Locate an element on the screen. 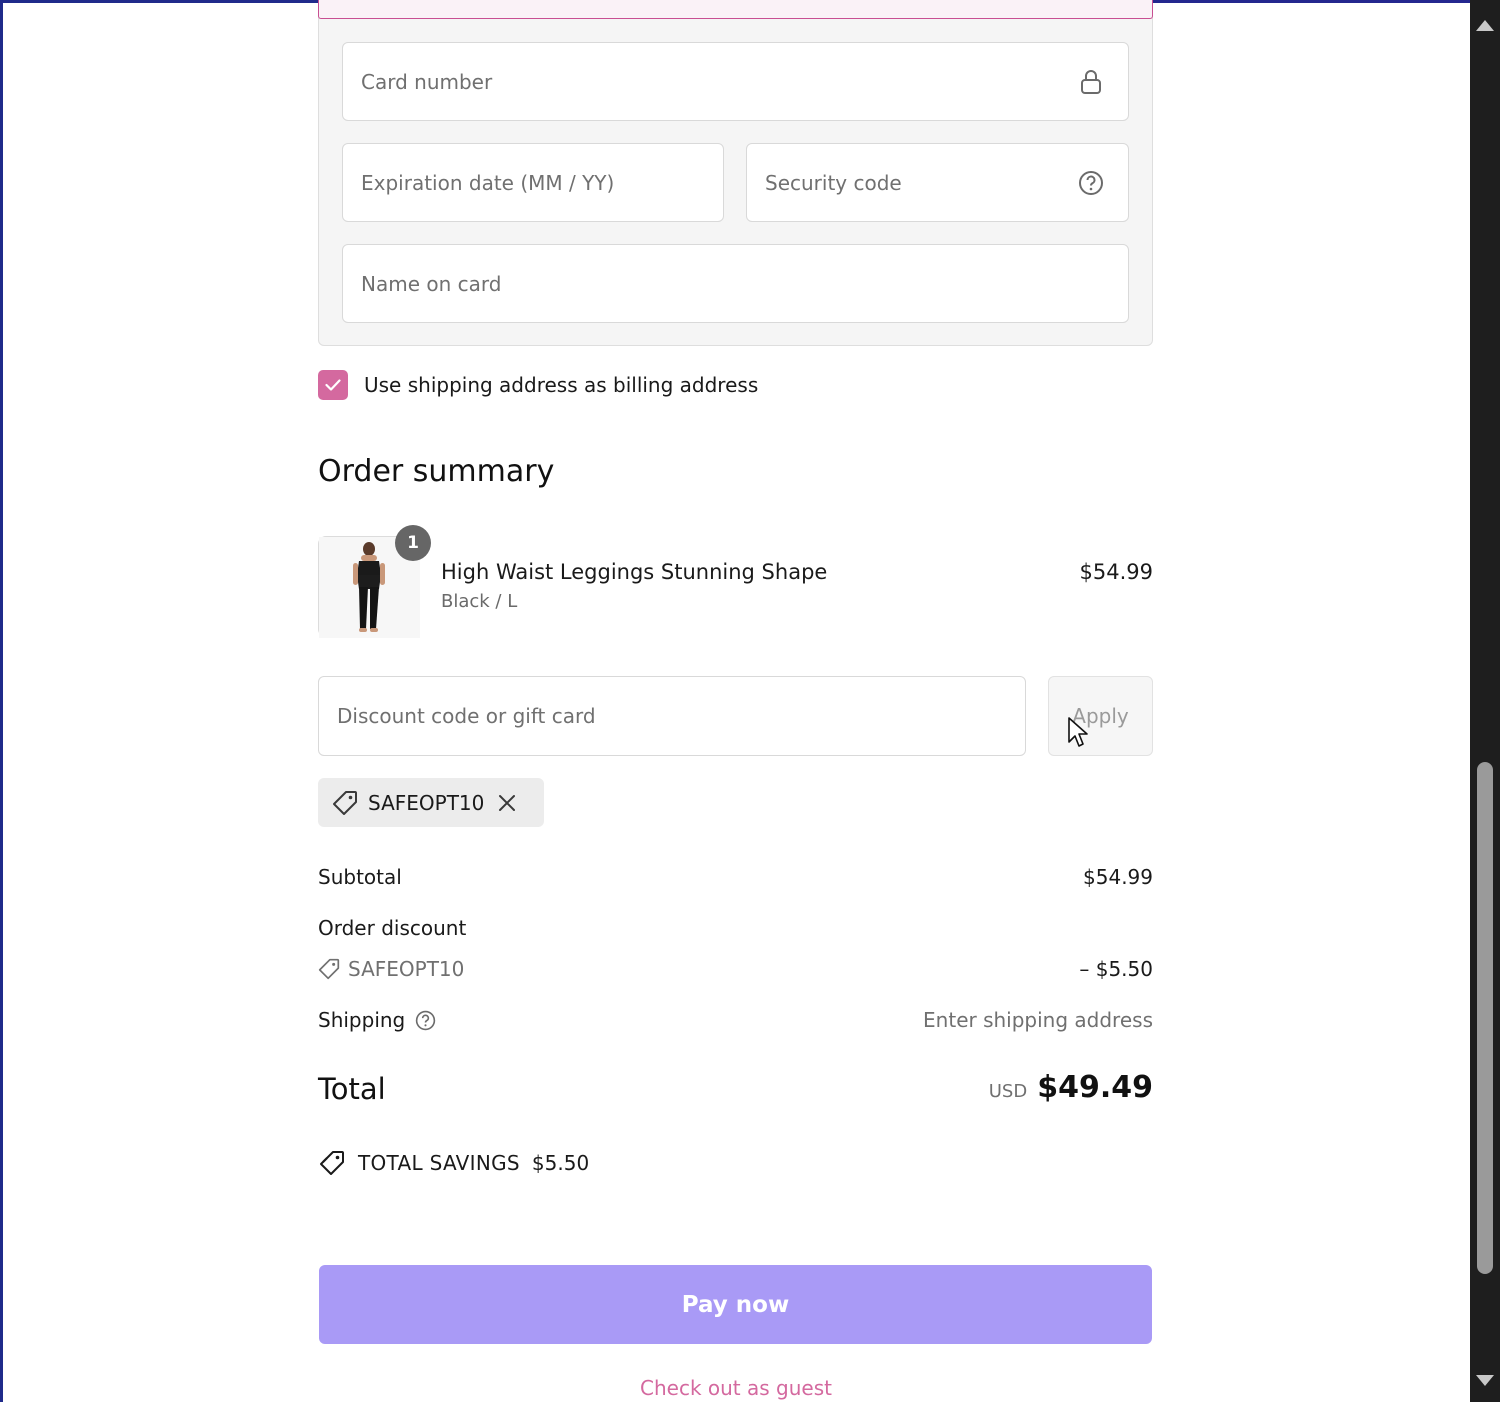  expiration-date-field: Expiration date (MM / YY) is located at coordinates (533, 182).